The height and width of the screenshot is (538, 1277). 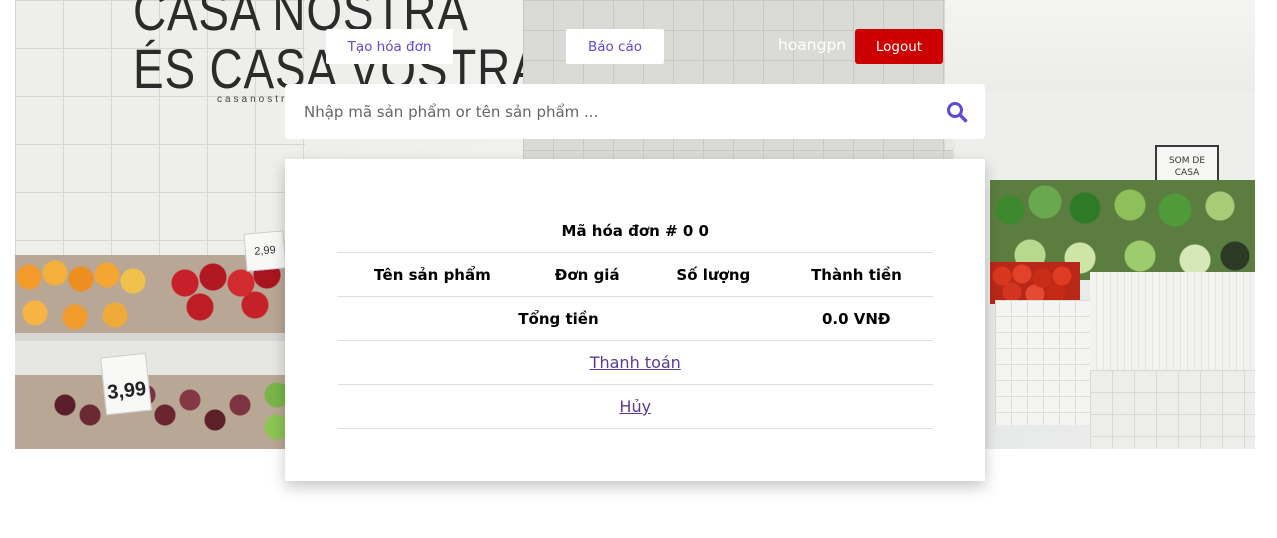 What do you see at coordinates (1172, 322) in the screenshot?
I see `display-counter` at bounding box center [1172, 322].